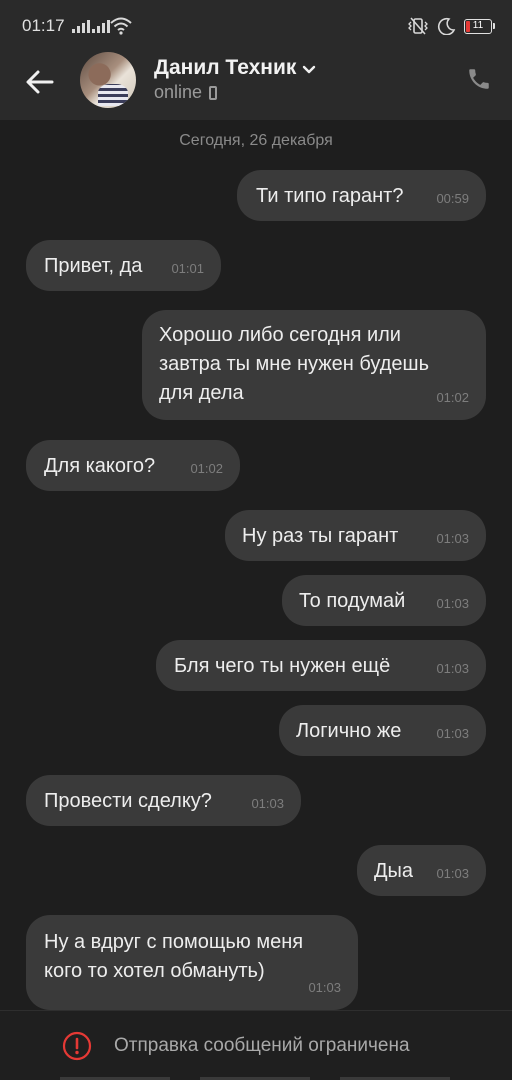 This screenshot has width=512, height=1080. Describe the element at coordinates (163, 800) in the screenshot. I see `message-bubble-incoming: Провести сделку? 01:03` at that location.